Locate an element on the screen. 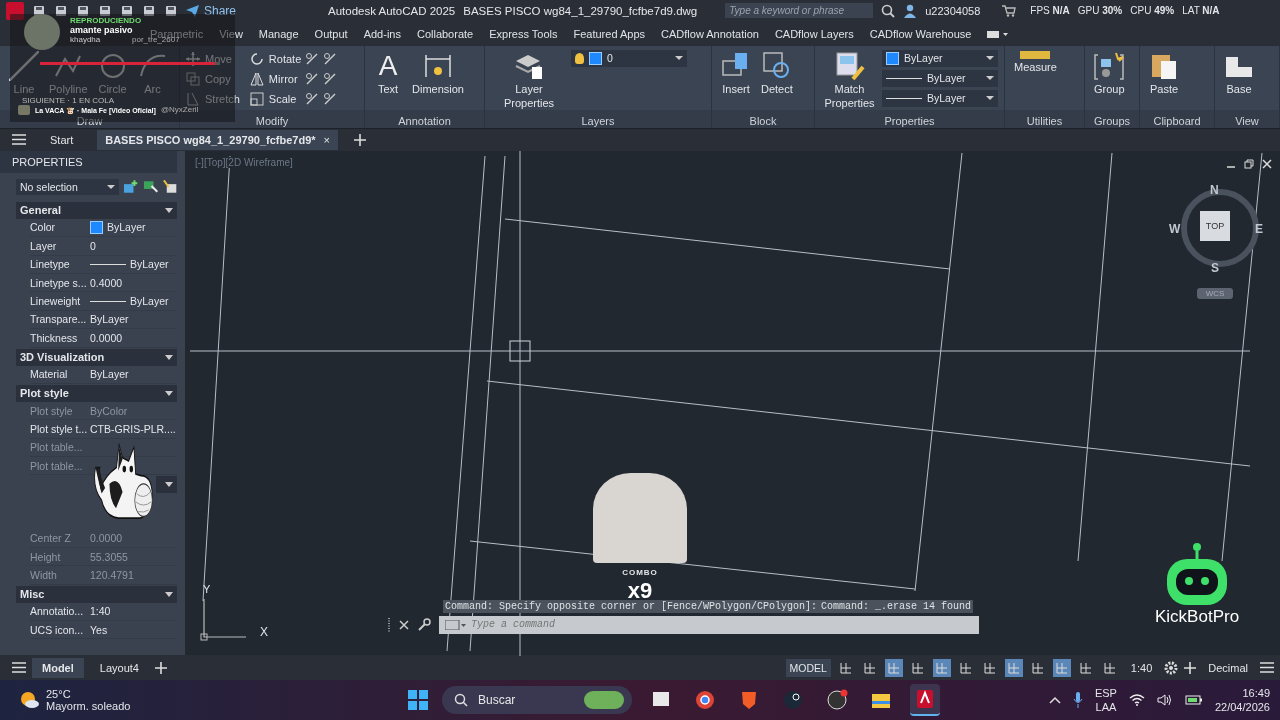 The height and width of the screenshot is (720, 1280). ribbon-button: Match Properties is located at coordinates (849, 80).